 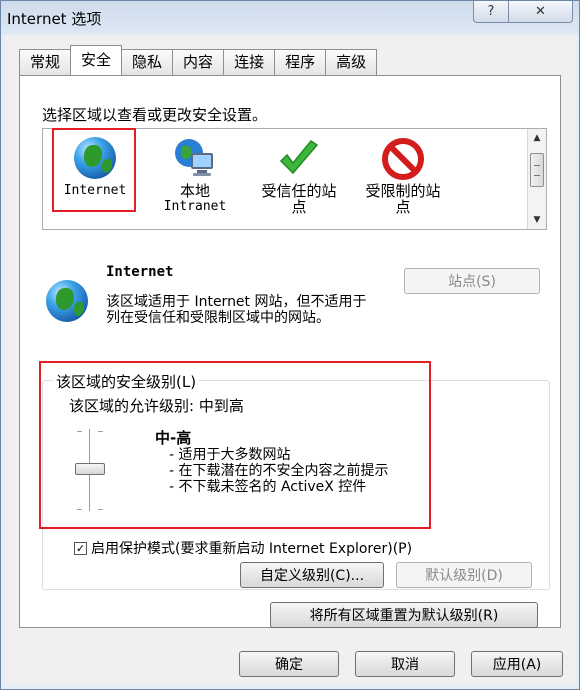 I want to click on zone-trusted-sites: 受信任的站 点, so click(x=299, y=179).